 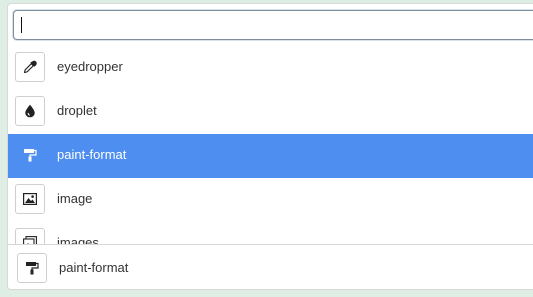 What do you see at coordinates (270, 112) in the screenshot?
I see `list-item-droplet: droplet` at bounding box center [270, 112].